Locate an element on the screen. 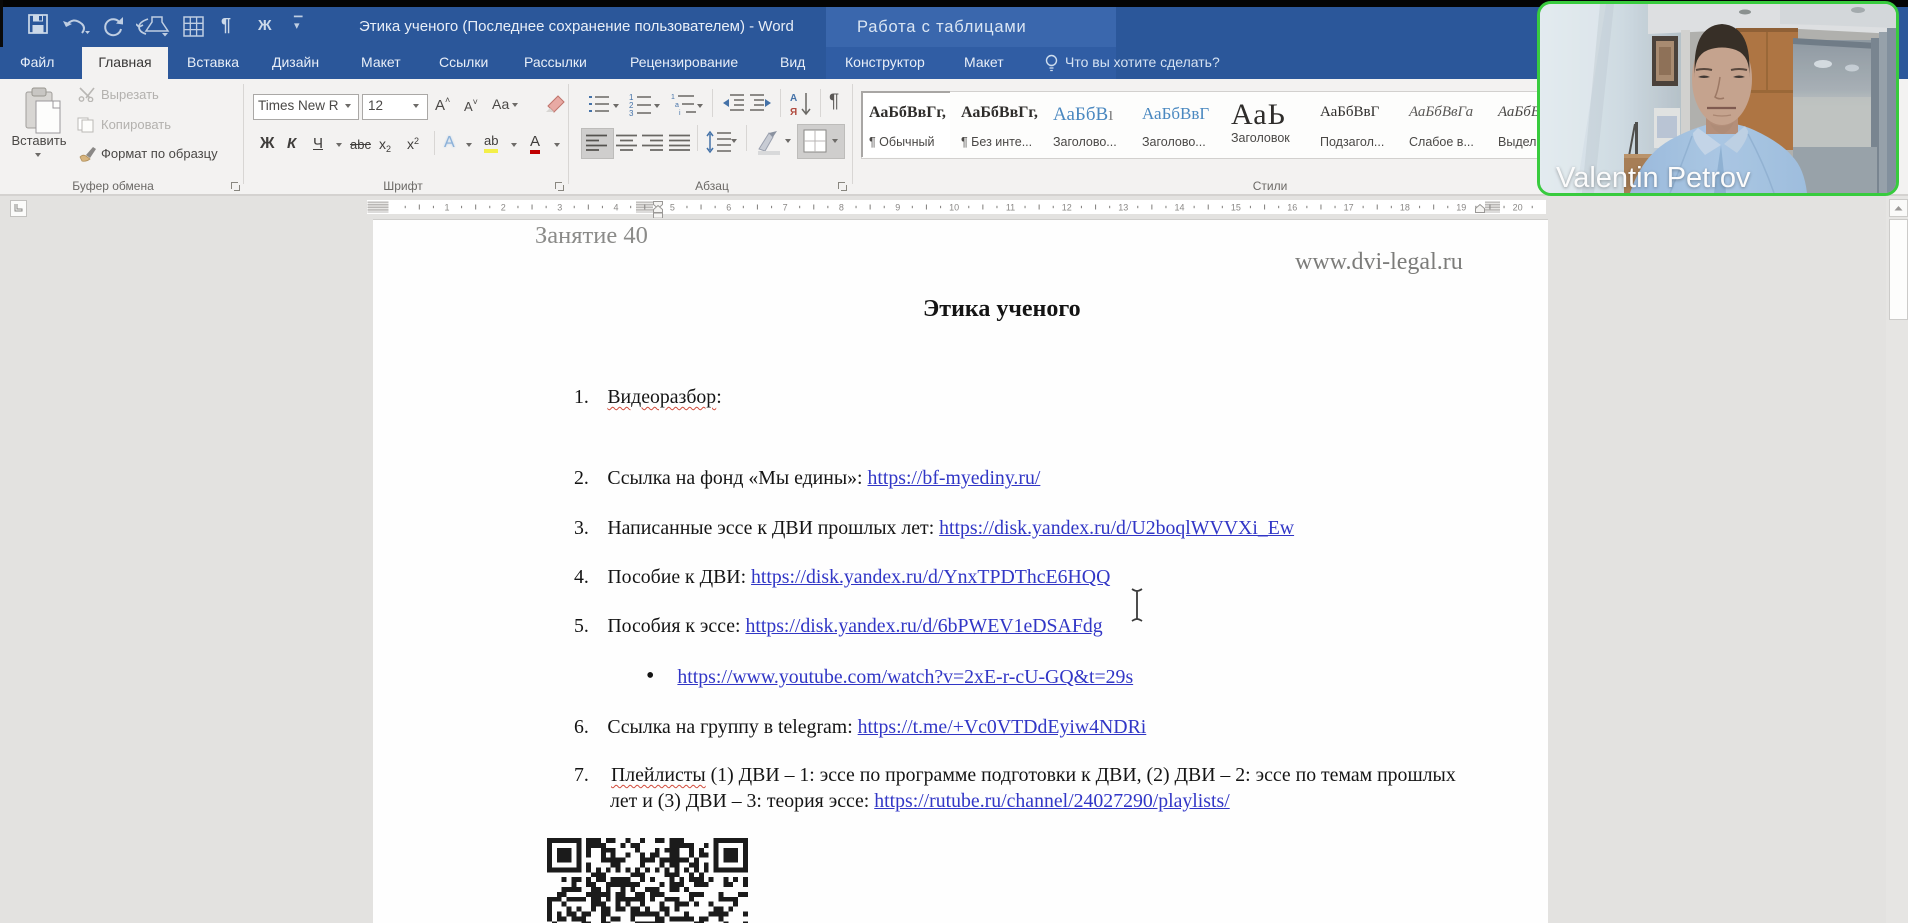 This screenshot has width=1908, height=923. svg-text: Я is located at coordinates (793, 112).